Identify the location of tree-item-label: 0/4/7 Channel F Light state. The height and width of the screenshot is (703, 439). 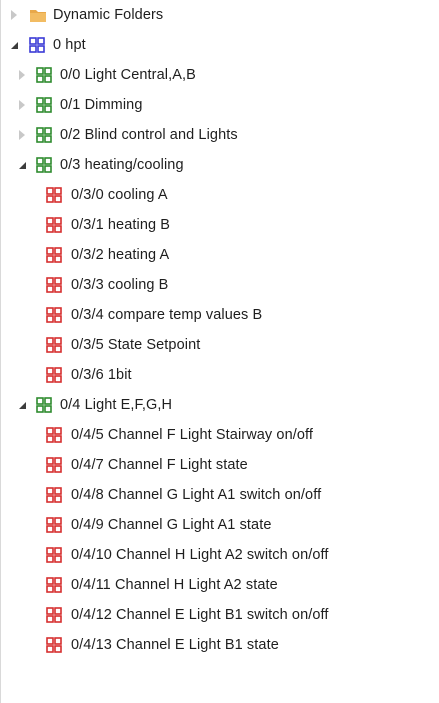
(159, 465).